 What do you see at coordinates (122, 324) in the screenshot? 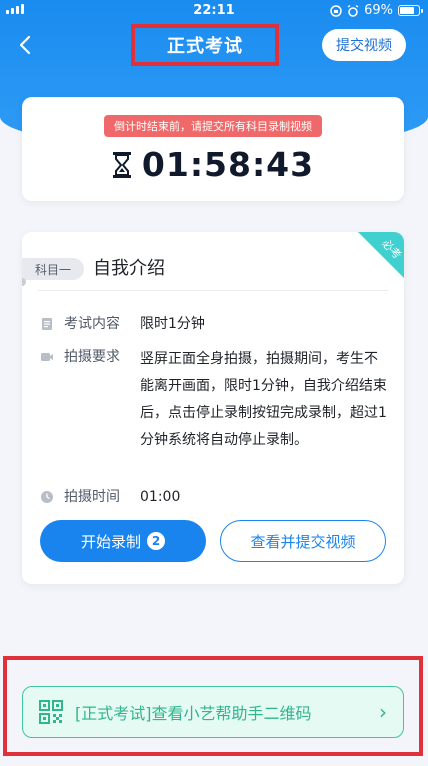
I see `exam-content-row: 考试内容 限时1分钟` at bounding box center [122, 324].